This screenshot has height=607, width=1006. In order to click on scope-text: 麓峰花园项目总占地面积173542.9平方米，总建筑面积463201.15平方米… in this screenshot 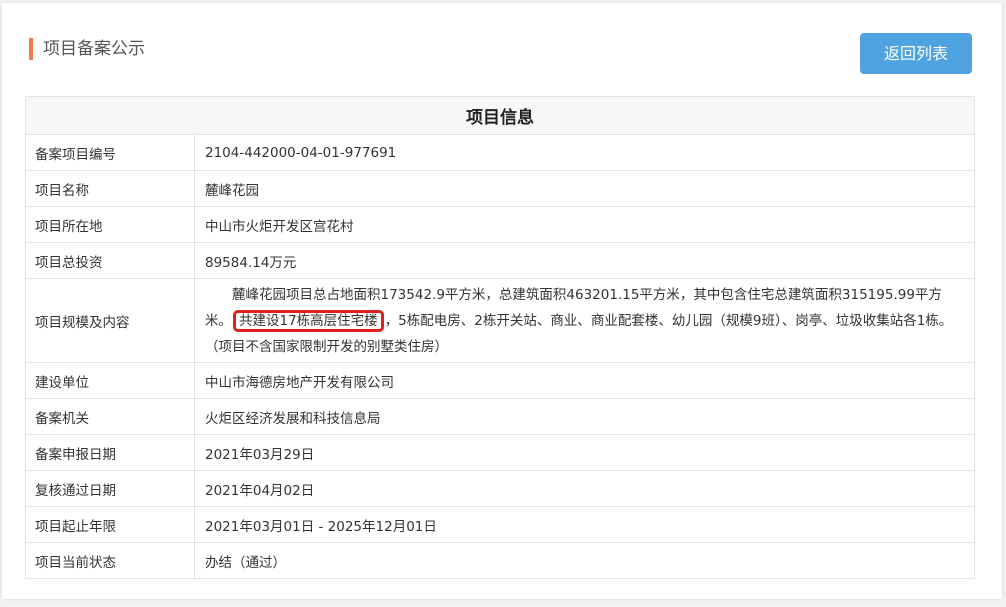, I will do `click(584, 321)`.